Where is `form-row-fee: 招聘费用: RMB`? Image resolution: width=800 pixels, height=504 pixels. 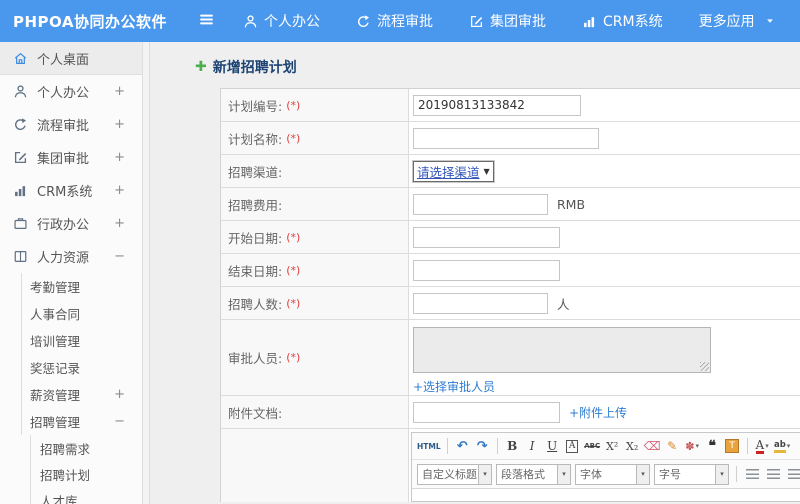 form-row-fee: 招聘费用: RMB is located at coordinates (510, 204).